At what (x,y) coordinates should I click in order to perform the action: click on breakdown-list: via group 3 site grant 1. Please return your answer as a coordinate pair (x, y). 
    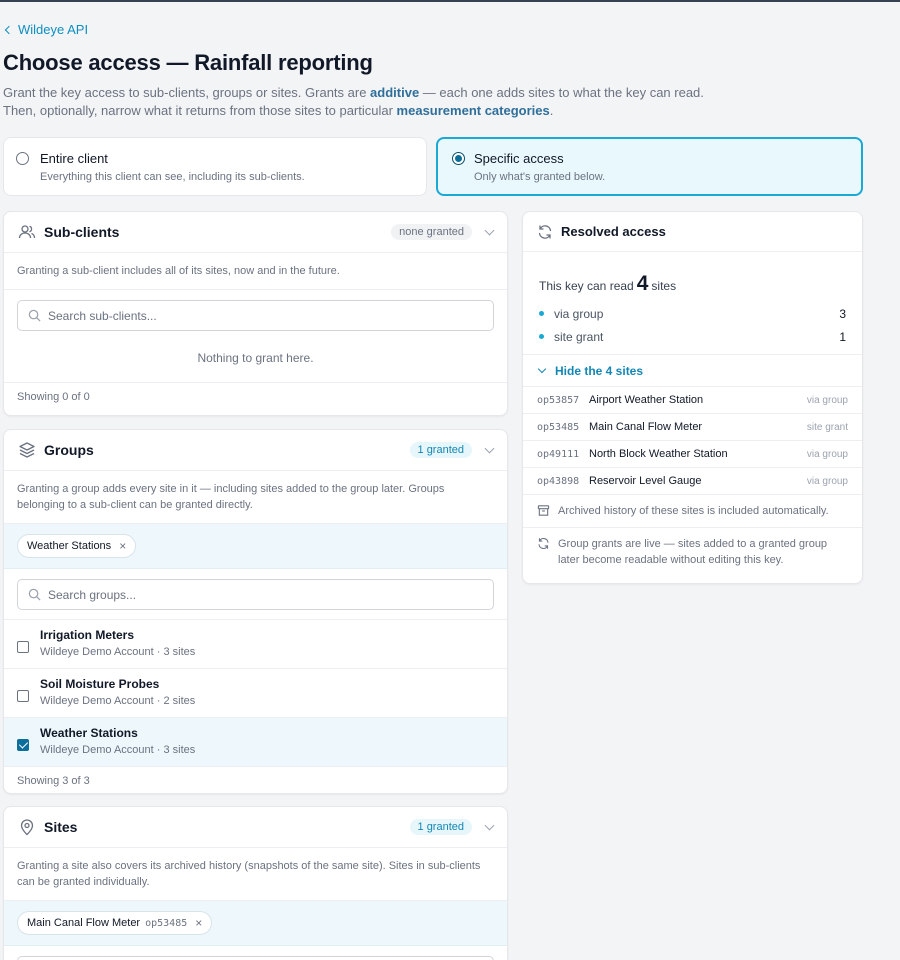
    Looking at the image, I should click on (692, 325).